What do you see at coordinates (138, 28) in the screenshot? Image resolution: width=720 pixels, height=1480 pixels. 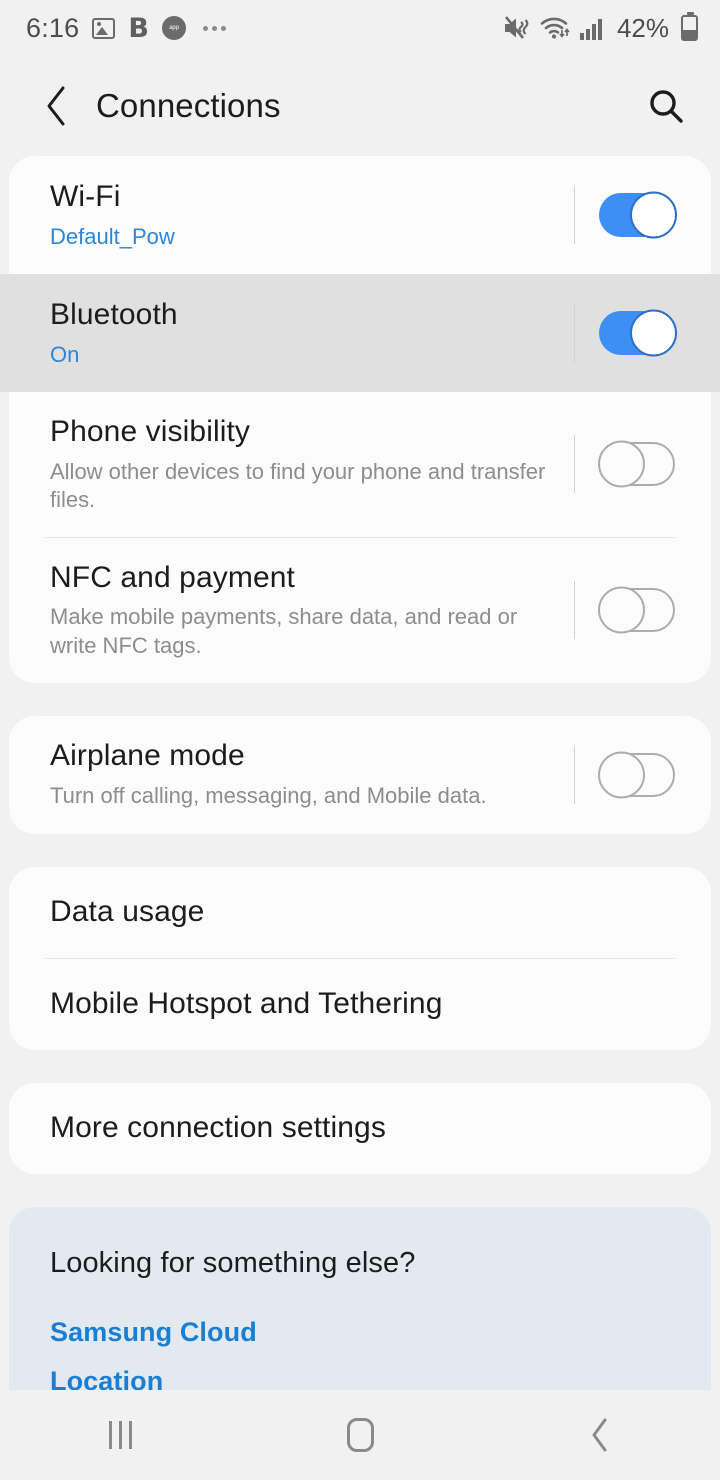 I see `bold-b-icon: B` at bounding box center [138, 28].